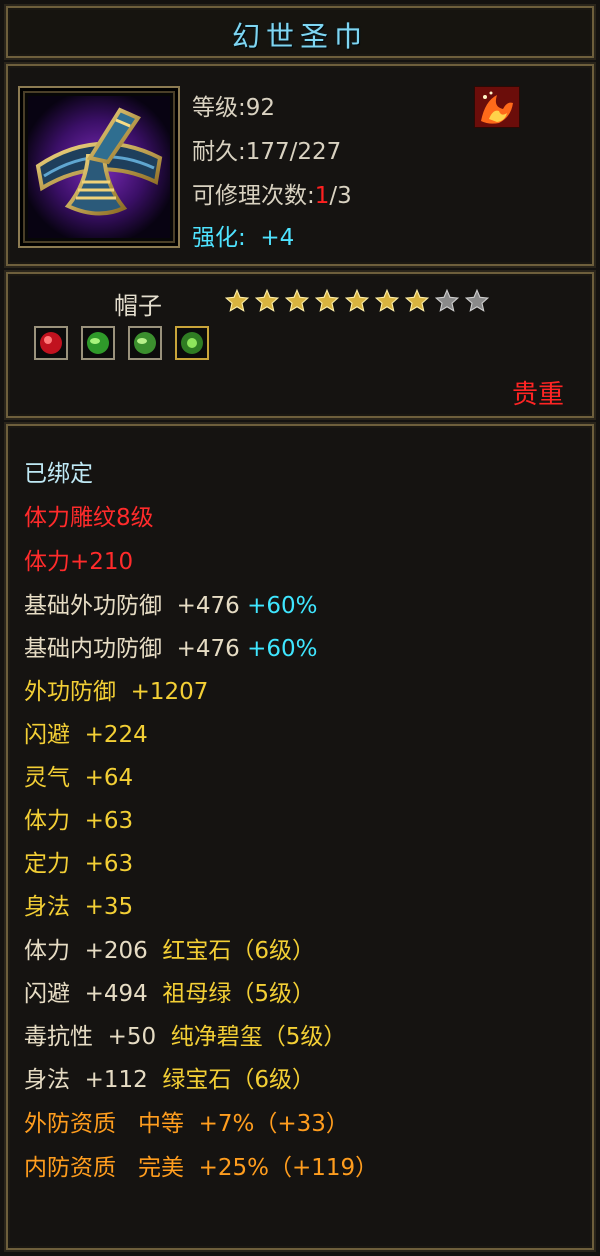 The width and height of the screenshot is (600, 1256). I want to click on durability-stat: 耐久:177/227, so click(267, 152).